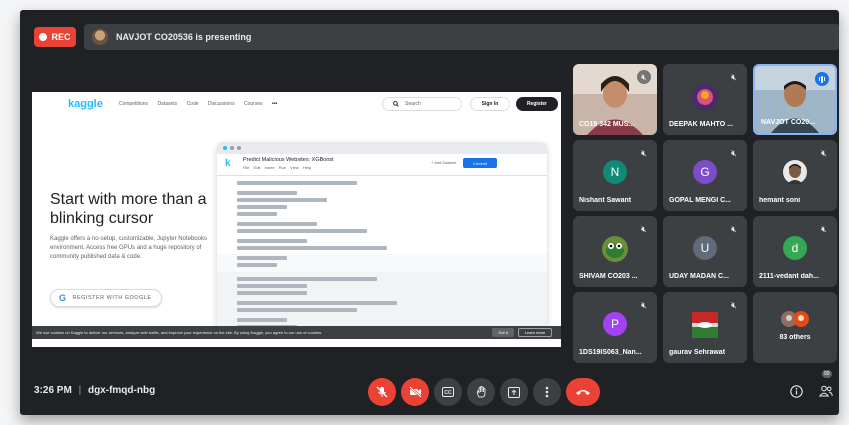  I want to click on google-icon: G, so click(63, 298).